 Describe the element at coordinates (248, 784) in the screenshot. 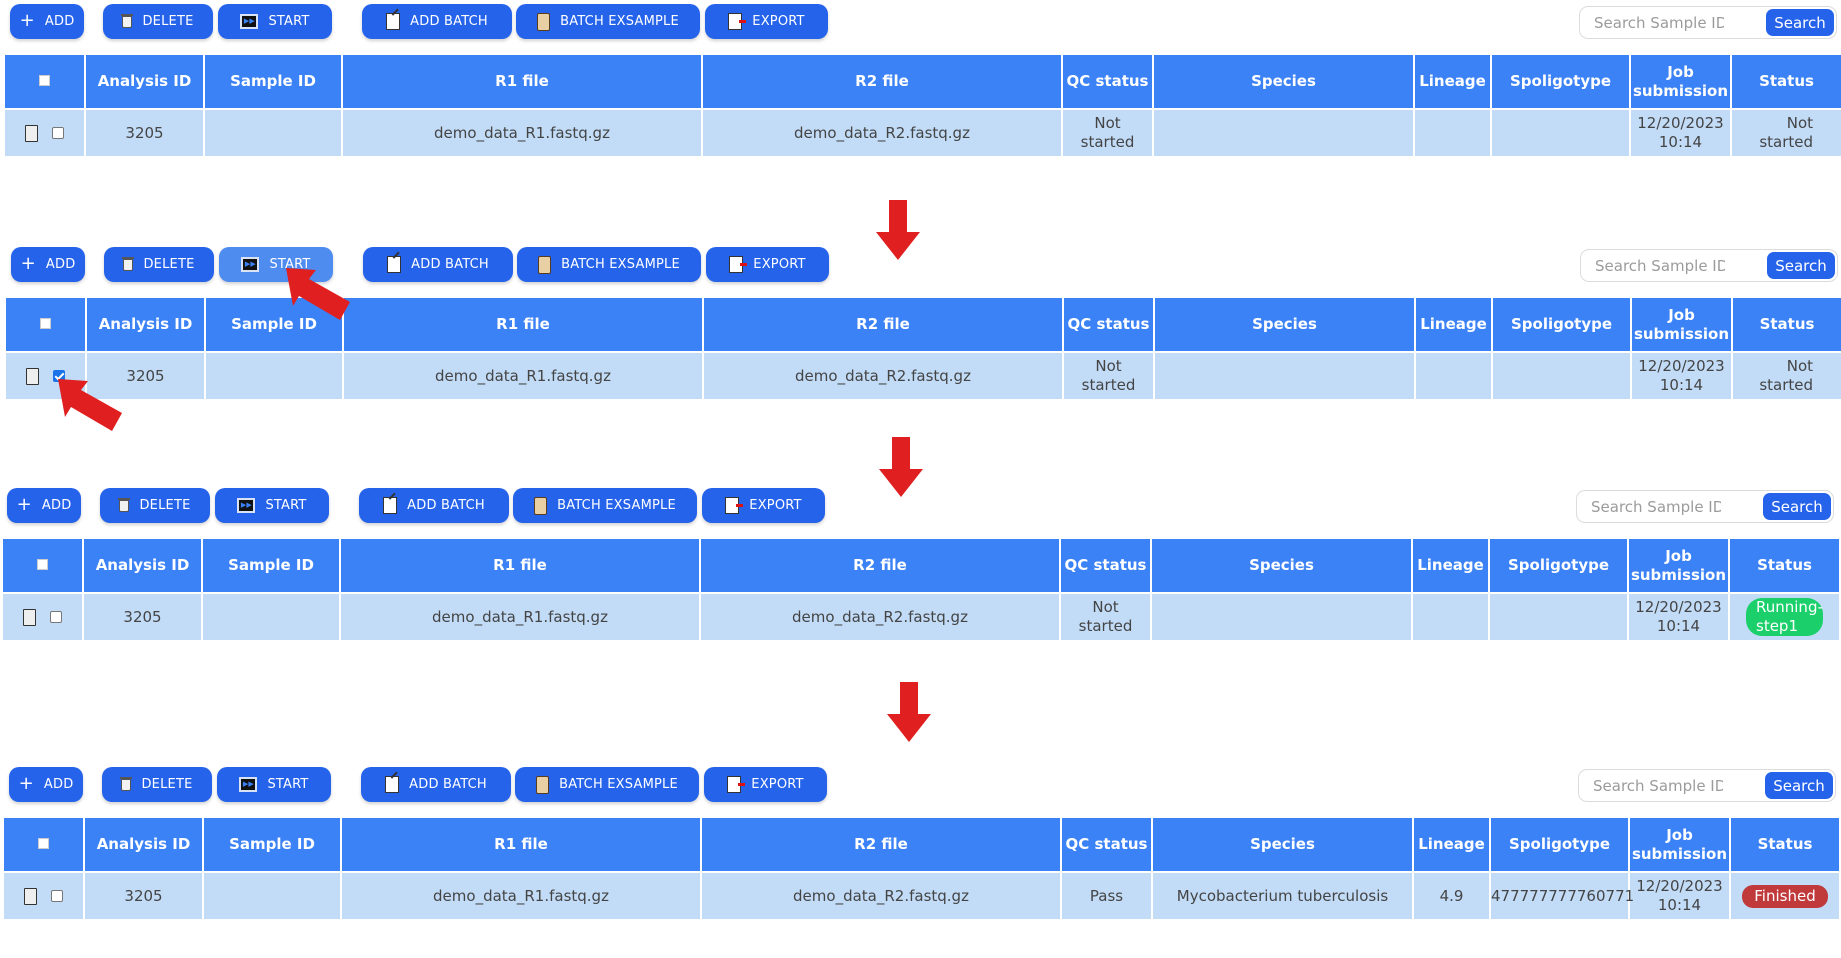

I see `fast-forward-icon: ▶▶` at that location.